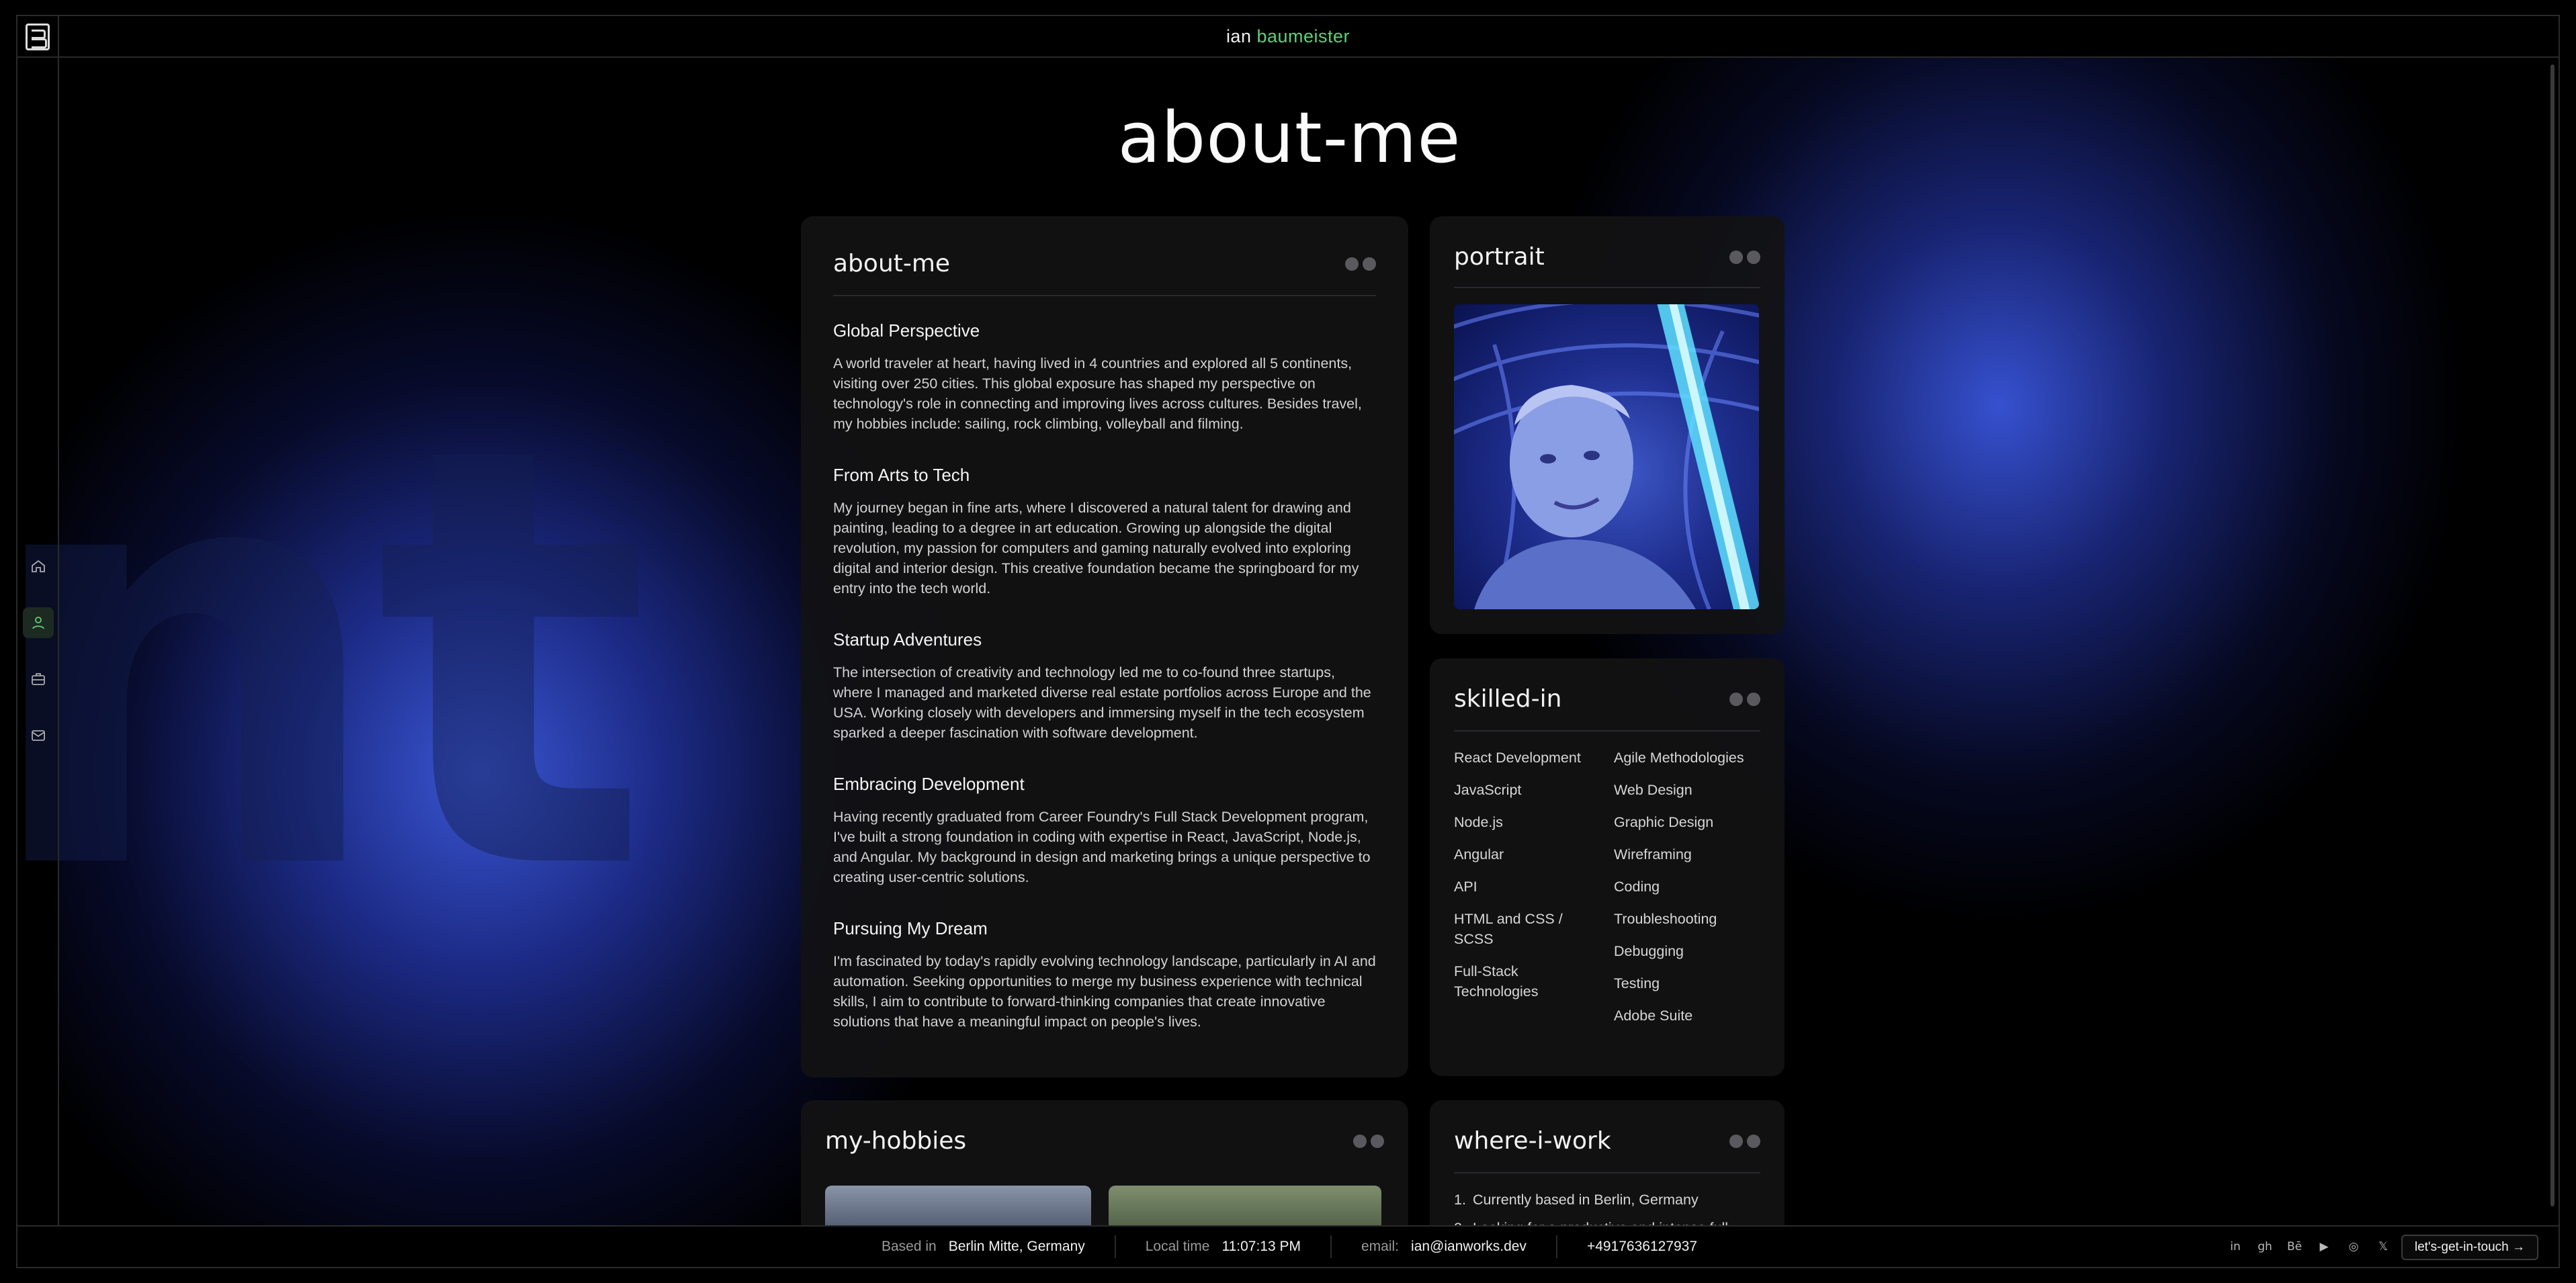 Image resolution: width=2576 pixels, height=1283 pixels. Describe the element at coordinates (906, 330) in the screenshot. I see `section-title: Global Perspective` at that location.